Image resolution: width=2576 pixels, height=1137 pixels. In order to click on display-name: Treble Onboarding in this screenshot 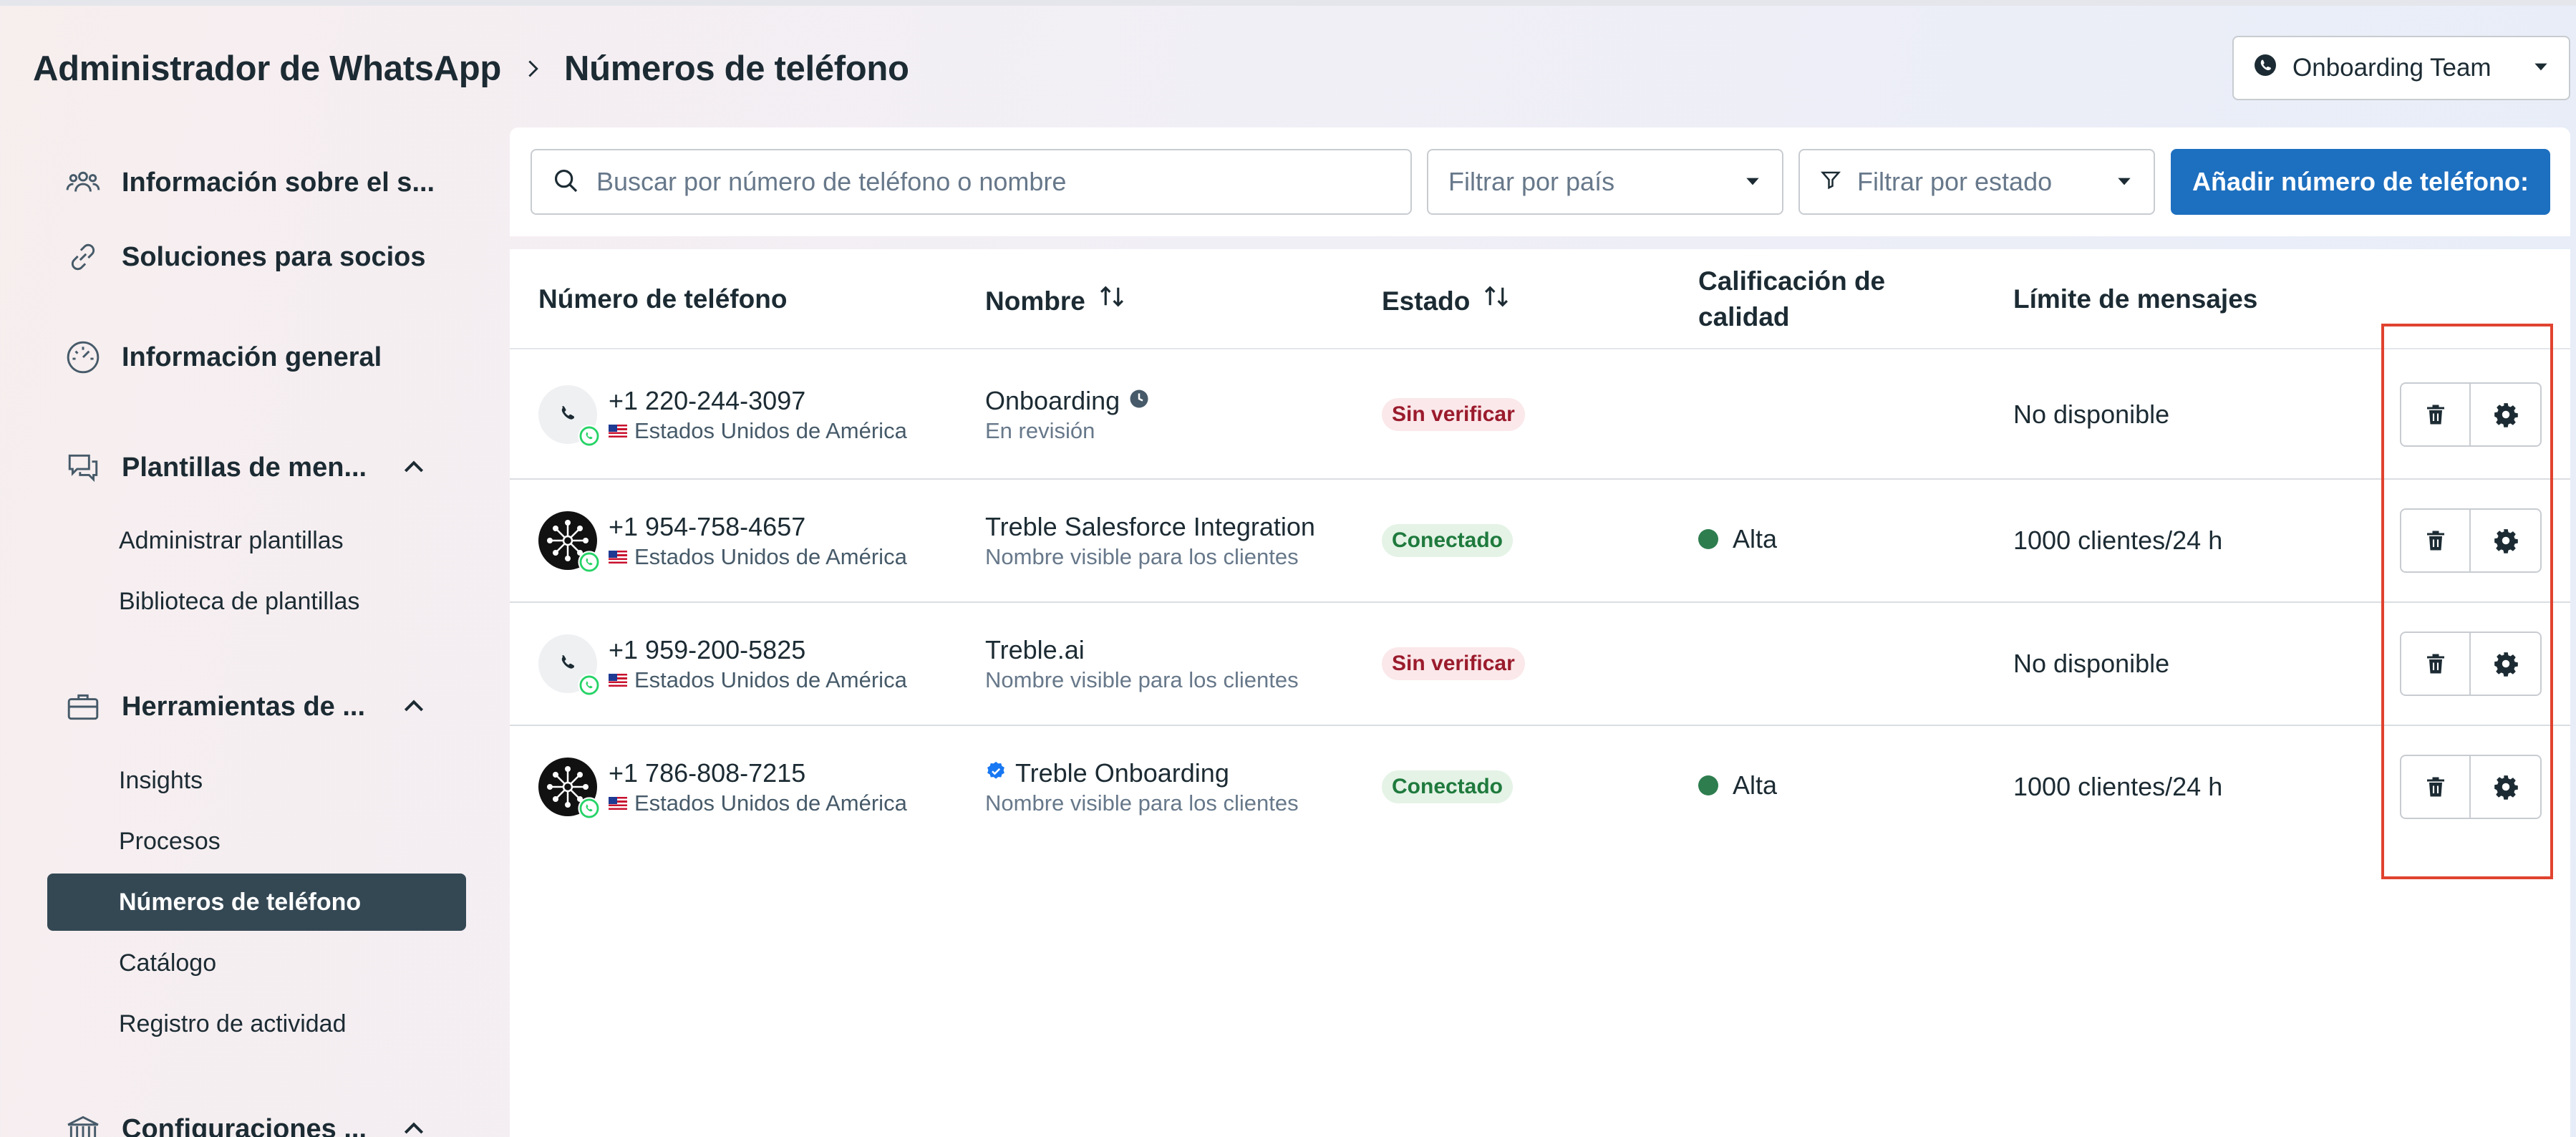, I will do `click(1122, 773)`.